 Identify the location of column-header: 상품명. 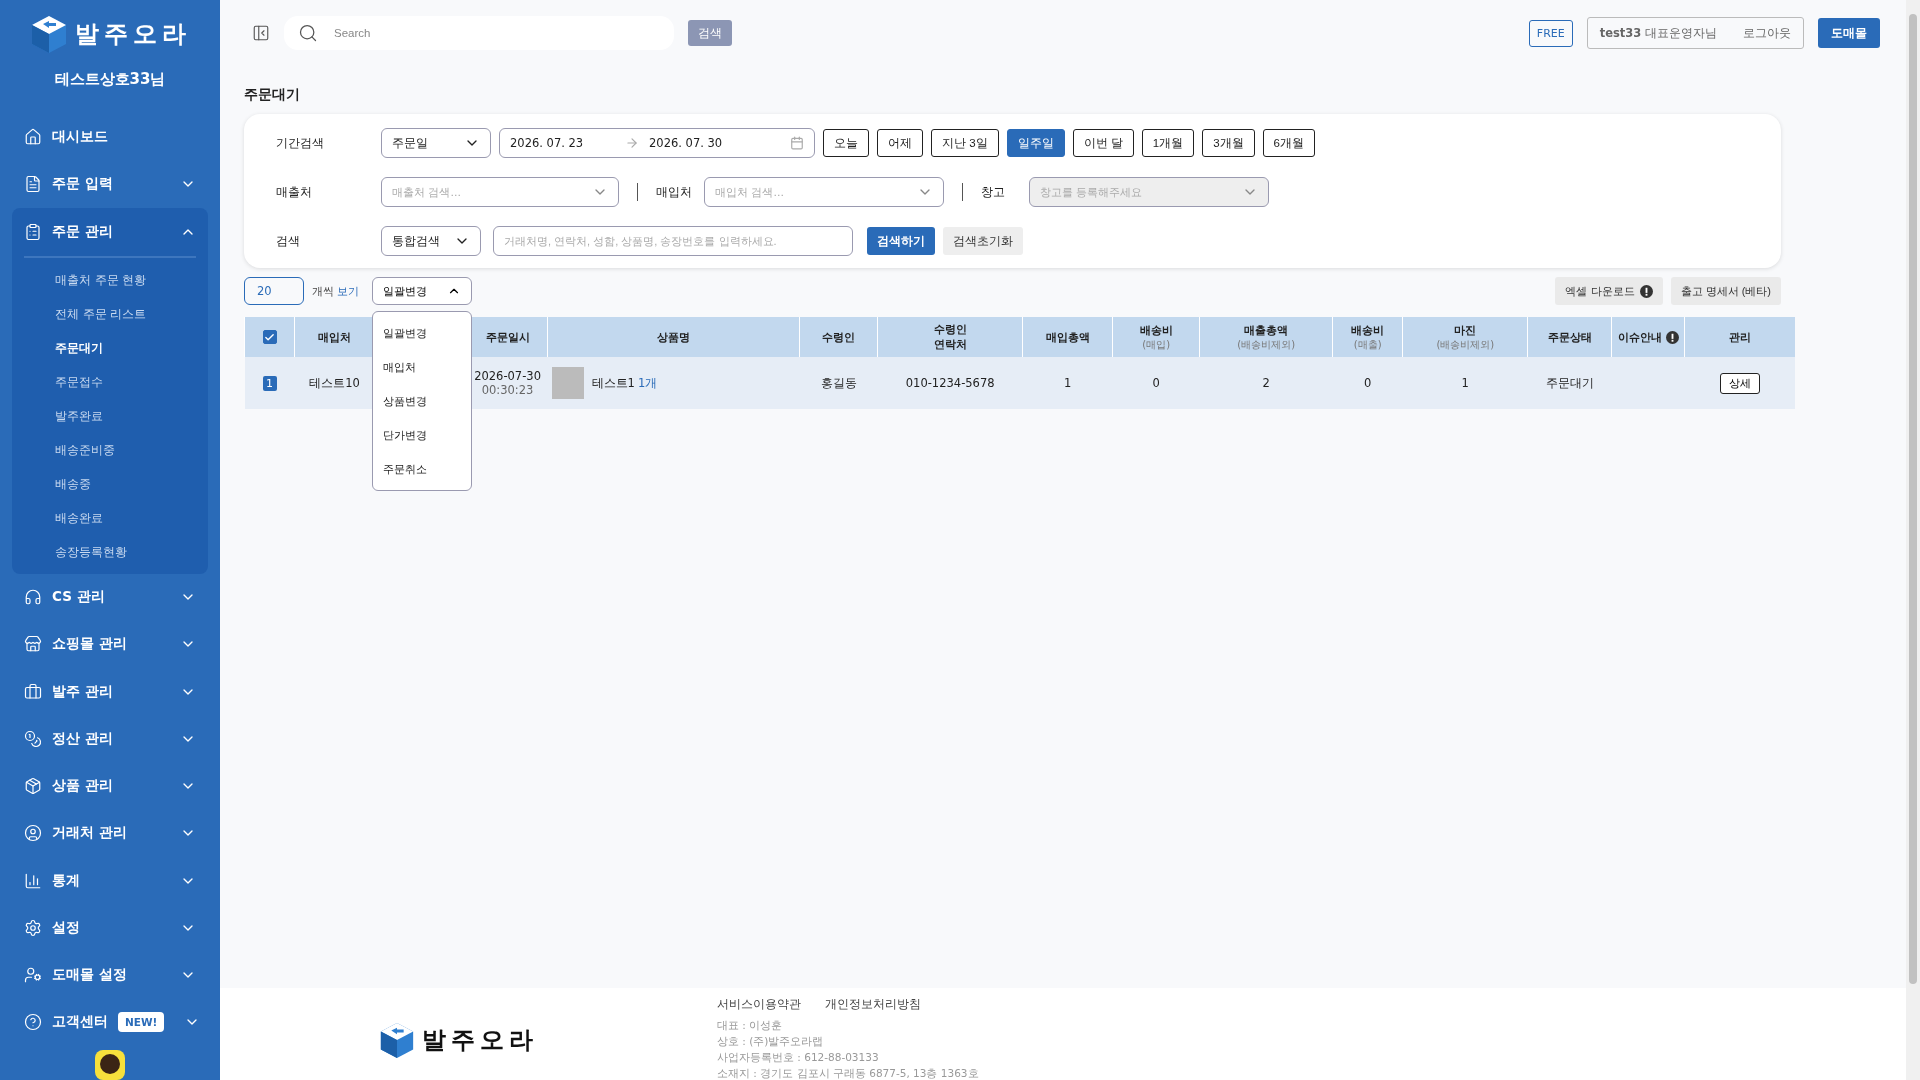
(674, 337).